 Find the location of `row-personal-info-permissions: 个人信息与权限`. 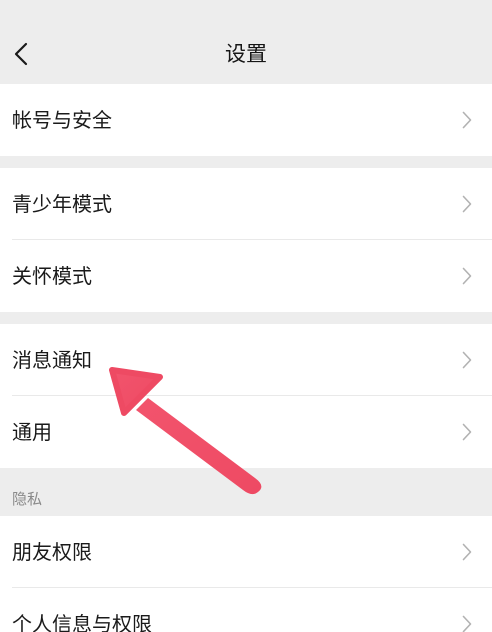

row-personal-info-permissions: 个人信息与权限 is located at coordinates (246, 610).